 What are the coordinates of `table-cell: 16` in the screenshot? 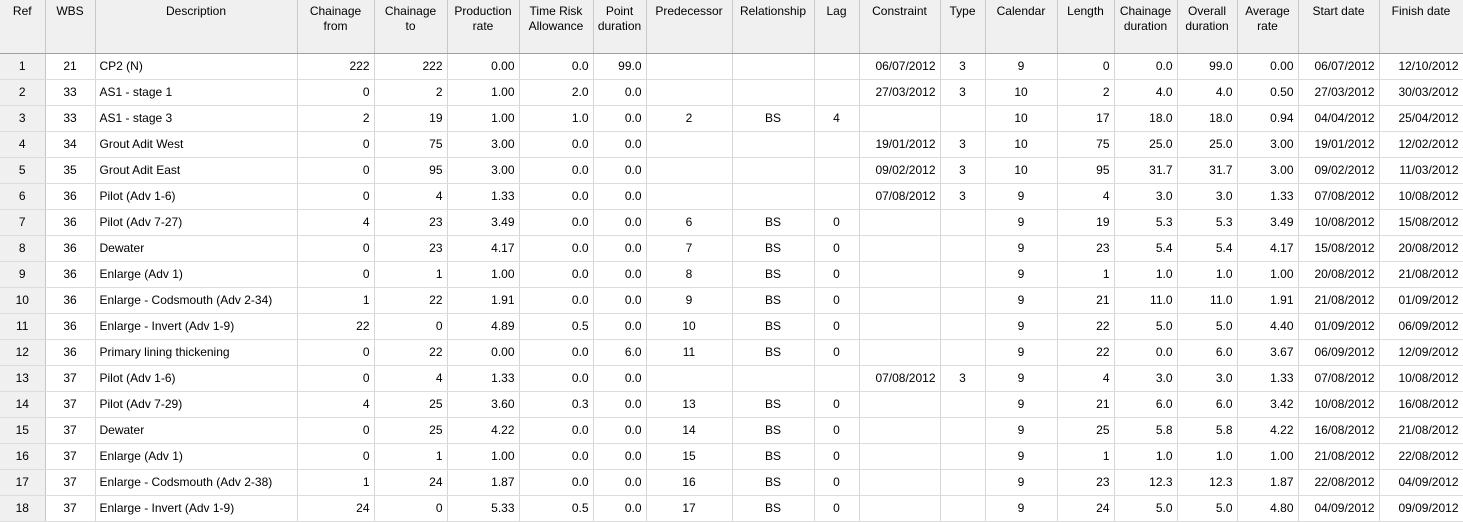 It's located at (689, 482).